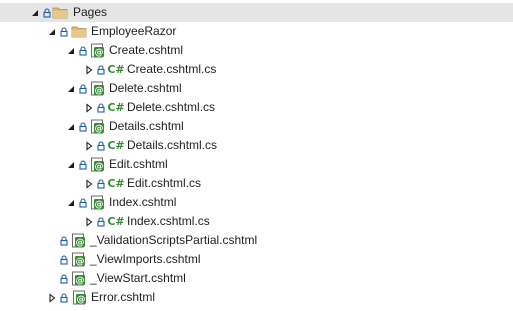  Describe the element at coordinates (256, 145) in the screenshot. I see `tree-file-row: C# Details.cshtml.cs` at that location.